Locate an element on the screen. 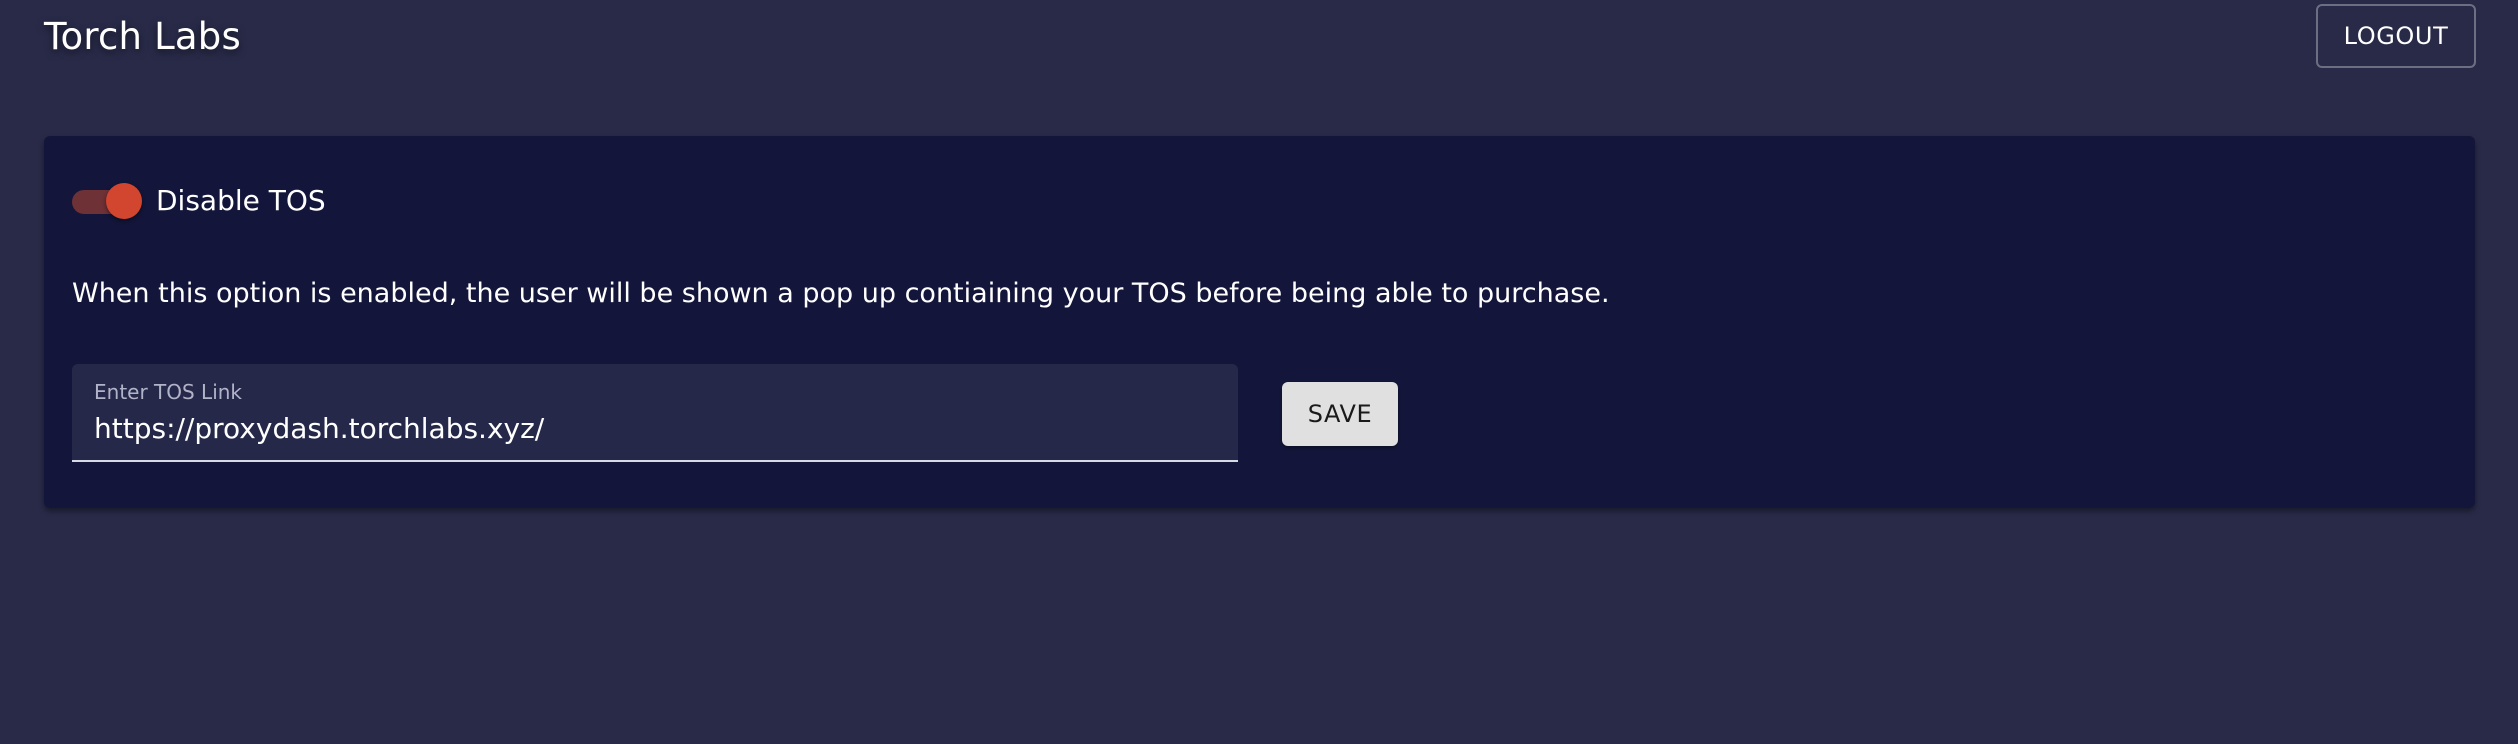 Image resolution: width=2518 pixels, height=744 pixels. switch-thumb is located at coordinates (124, 201).